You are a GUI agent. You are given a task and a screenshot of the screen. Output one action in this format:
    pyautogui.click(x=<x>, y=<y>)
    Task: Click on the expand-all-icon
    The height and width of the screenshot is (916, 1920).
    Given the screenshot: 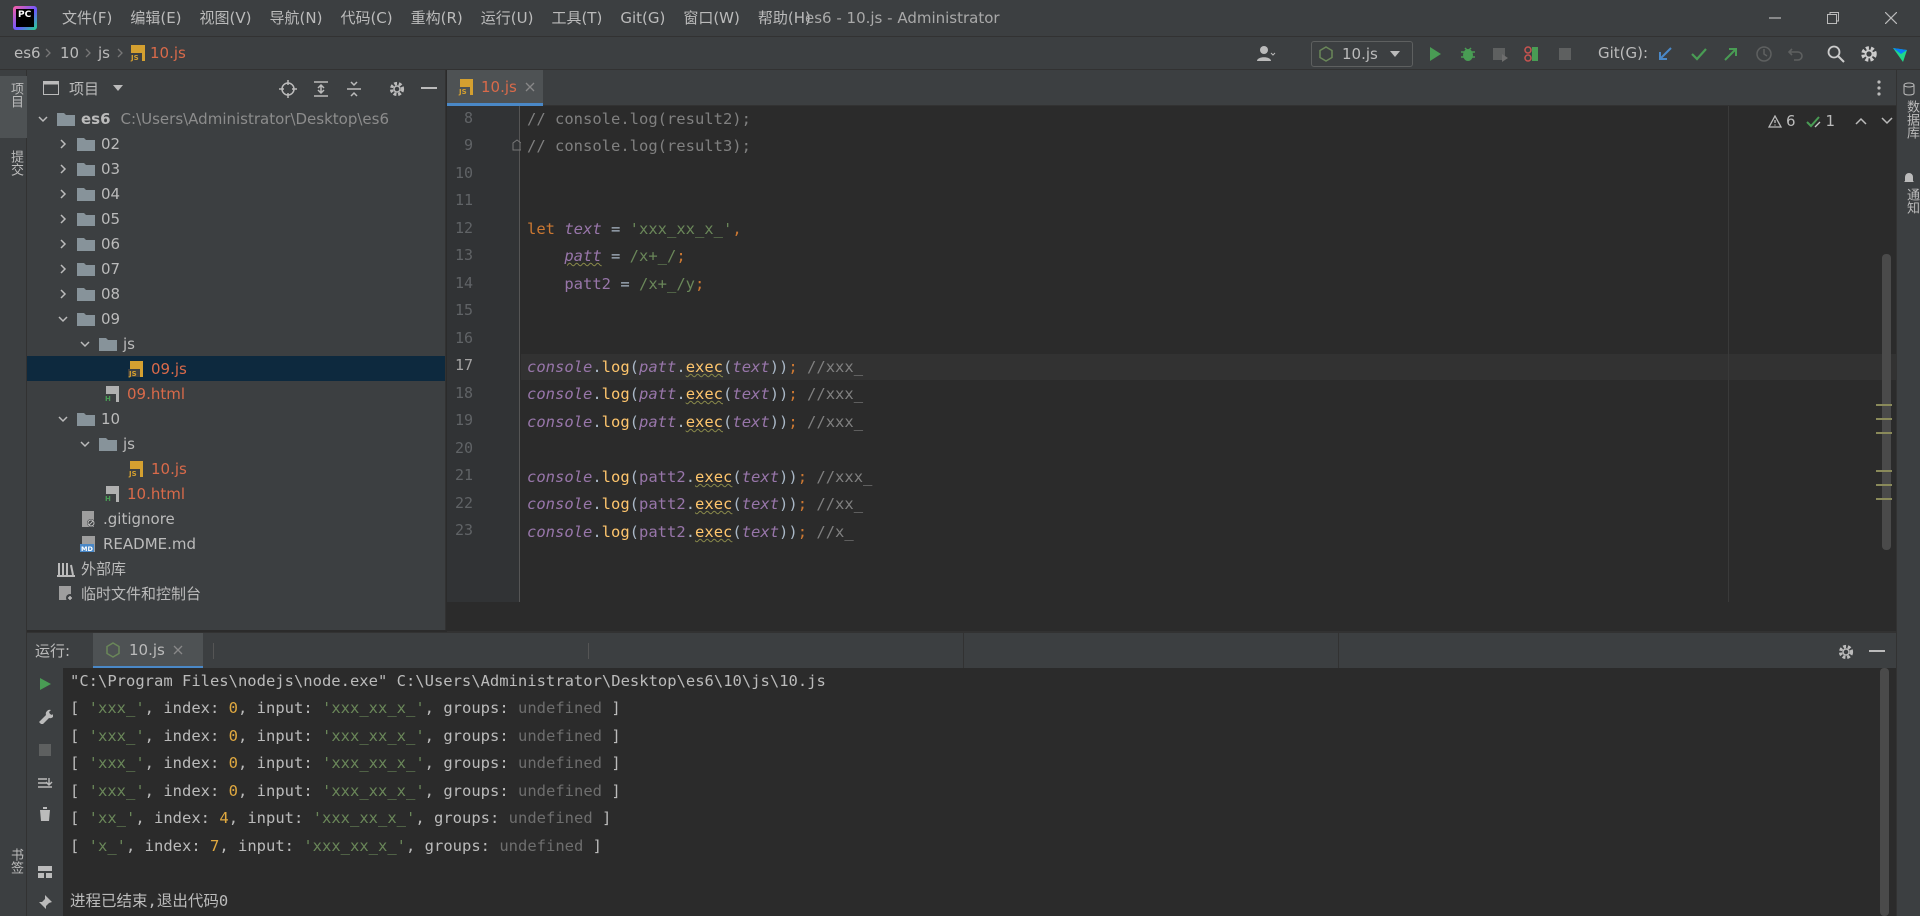 What is the action you would take?
    pyautogui.click(x=321, y=89)
    